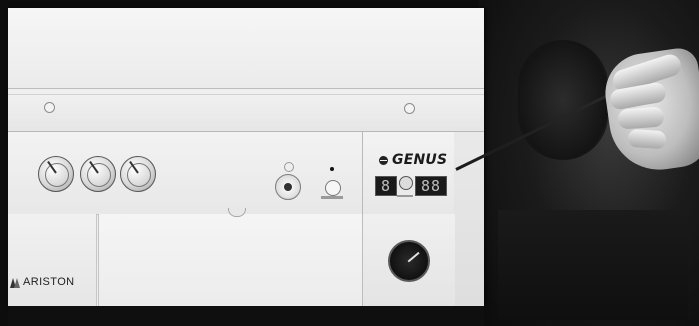  What do you see at coordinates (246, 316) in the screenshot?
I see `boiler-base-shadow` at bounding box center [246, 316].